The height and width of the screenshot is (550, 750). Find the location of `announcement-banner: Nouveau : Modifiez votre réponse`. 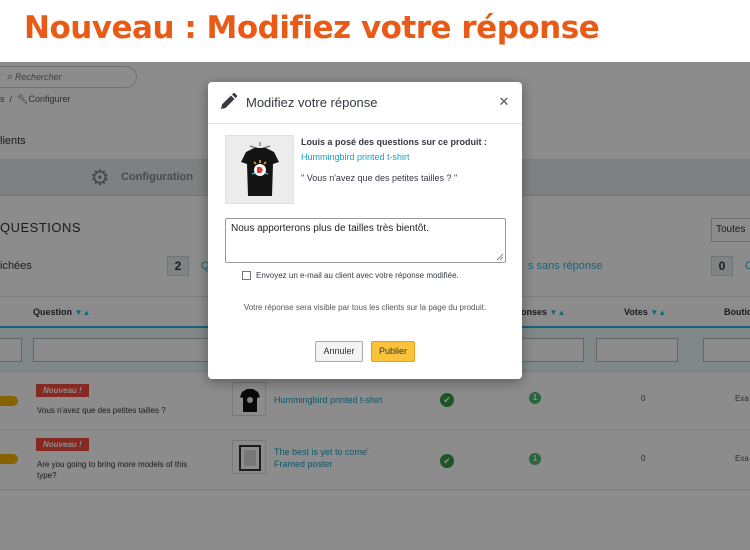

announcement-banner: Nouveau : Modifiez votre réponse is located at coordinates (375, 31).